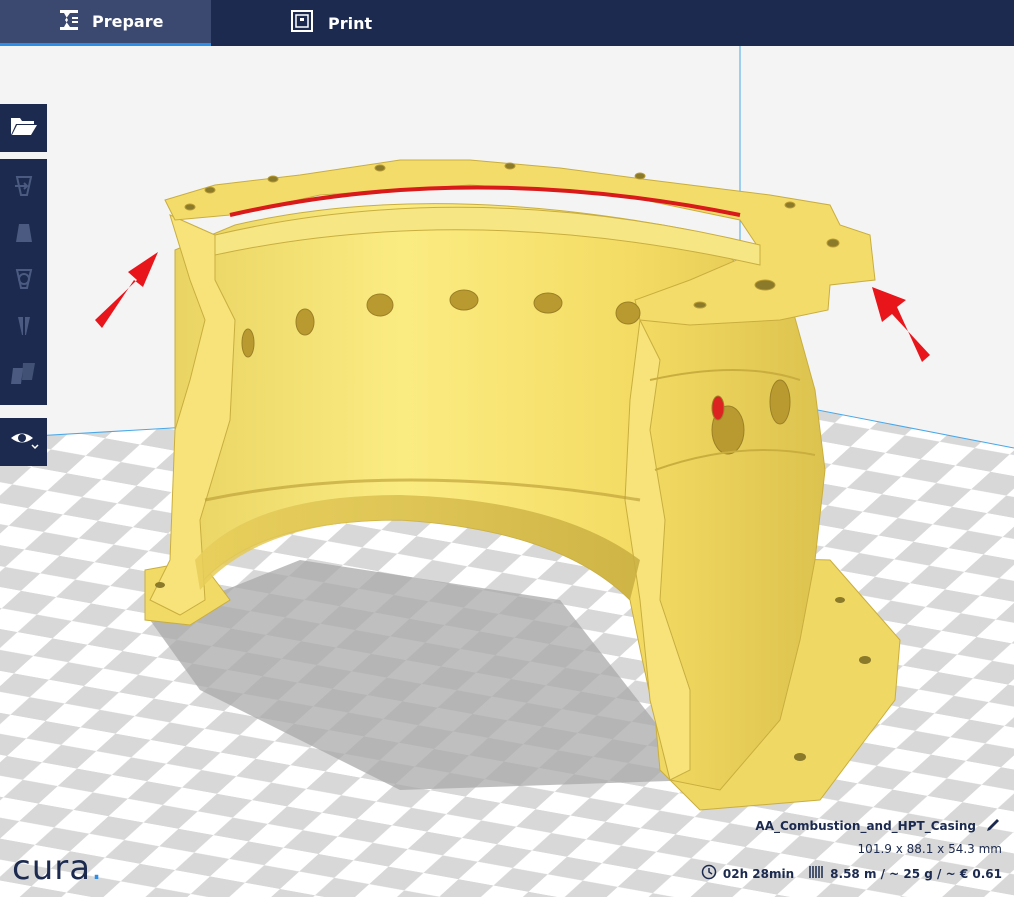 The image size is (1014, 897). I want to click on model-name: AA_Combustion_and_HPT_Casing, so click(865, 825).